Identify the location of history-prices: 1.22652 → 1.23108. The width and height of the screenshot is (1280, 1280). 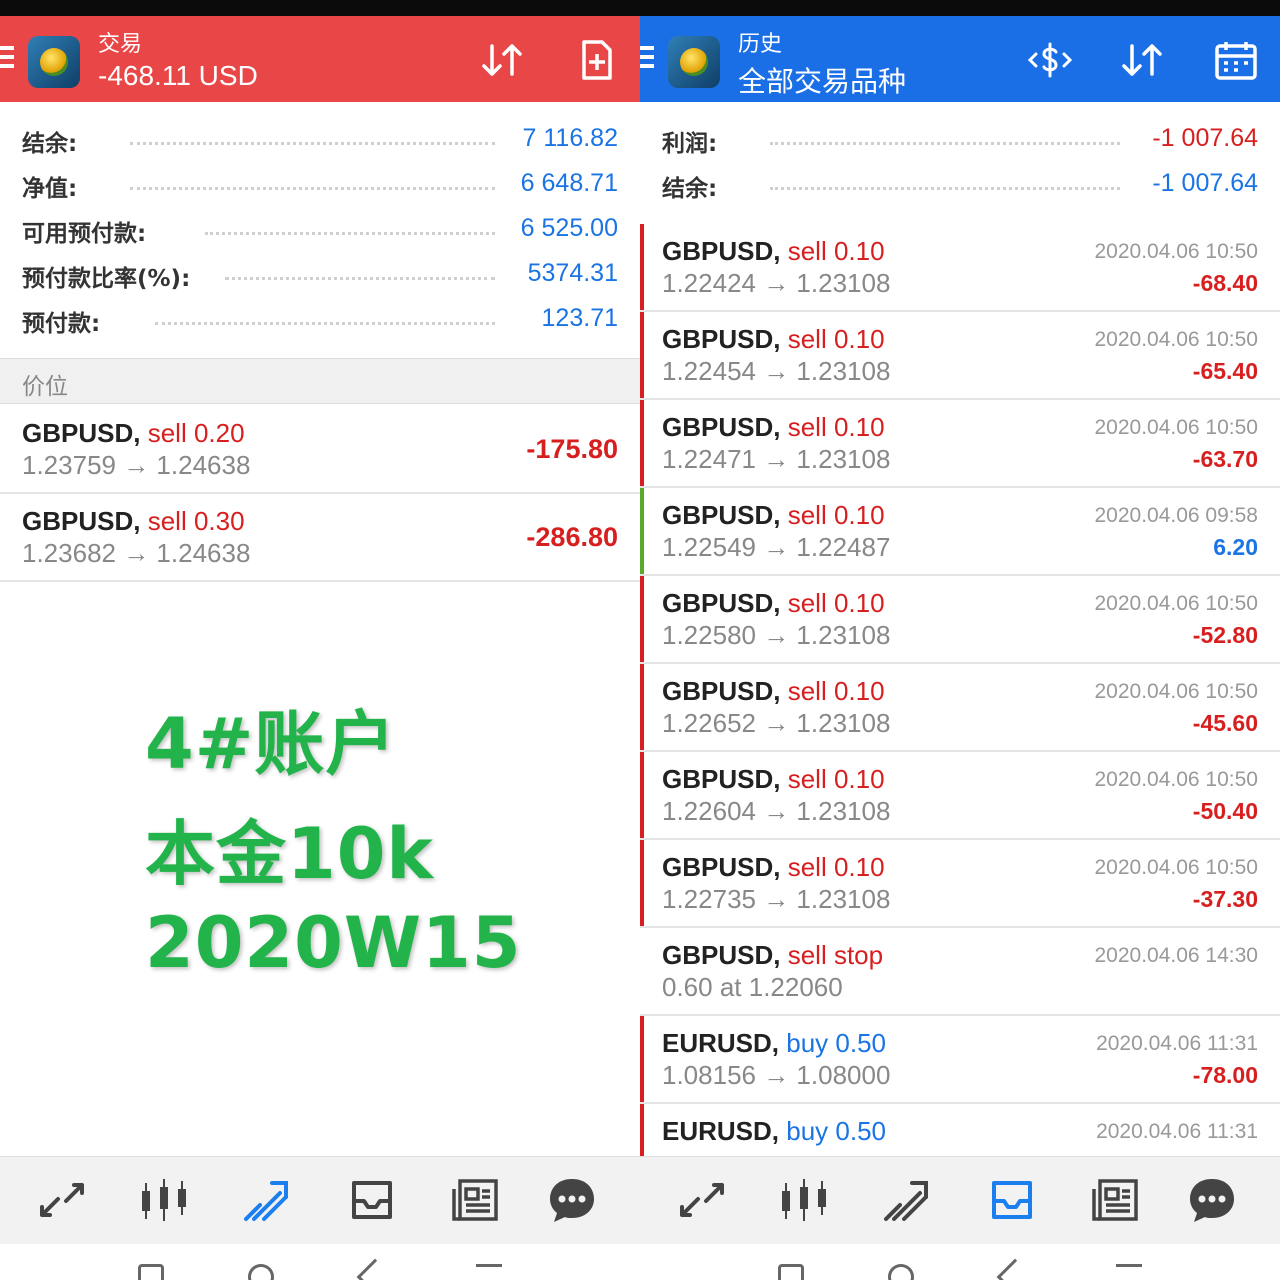
(776, 723).